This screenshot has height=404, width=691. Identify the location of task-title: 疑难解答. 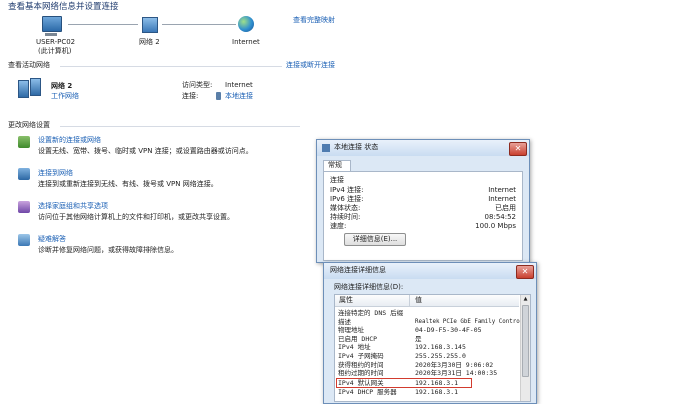
(52, 239).